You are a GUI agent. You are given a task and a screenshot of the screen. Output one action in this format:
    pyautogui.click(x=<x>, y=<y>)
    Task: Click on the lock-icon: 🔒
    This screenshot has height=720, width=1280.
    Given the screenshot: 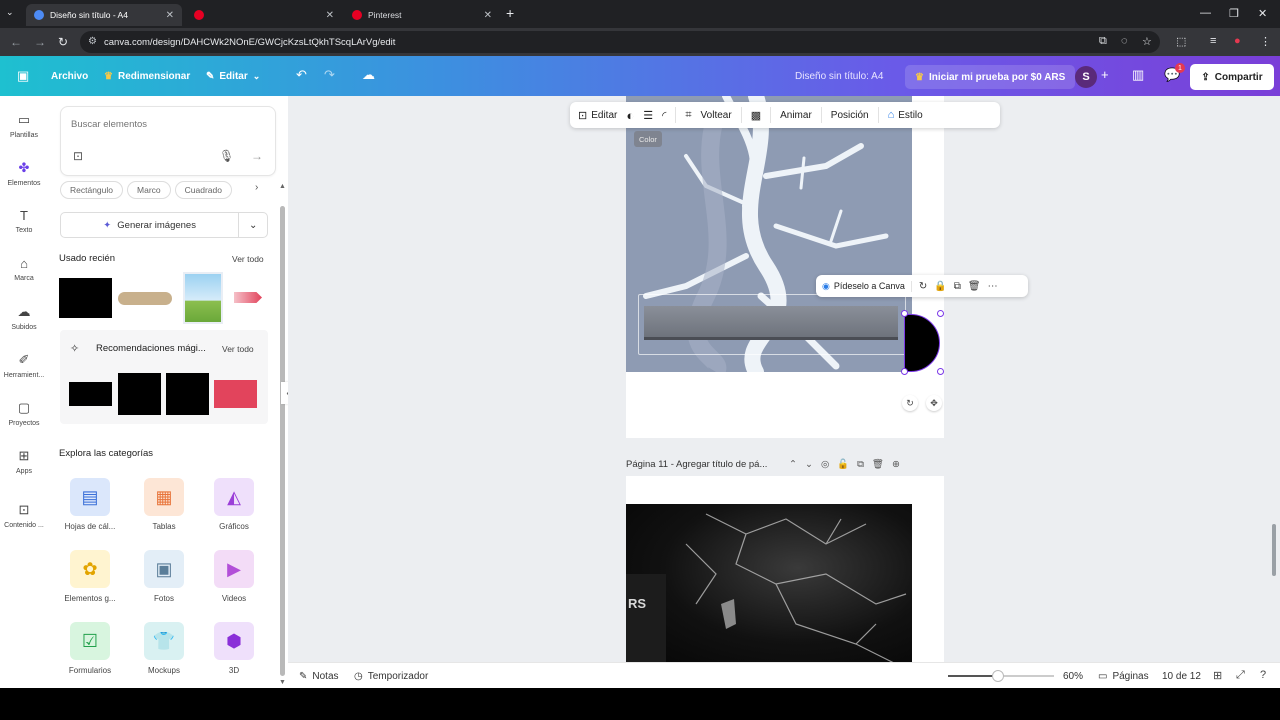 What is the action you would take?
    pyautogui.click(x=940, y=286)
    